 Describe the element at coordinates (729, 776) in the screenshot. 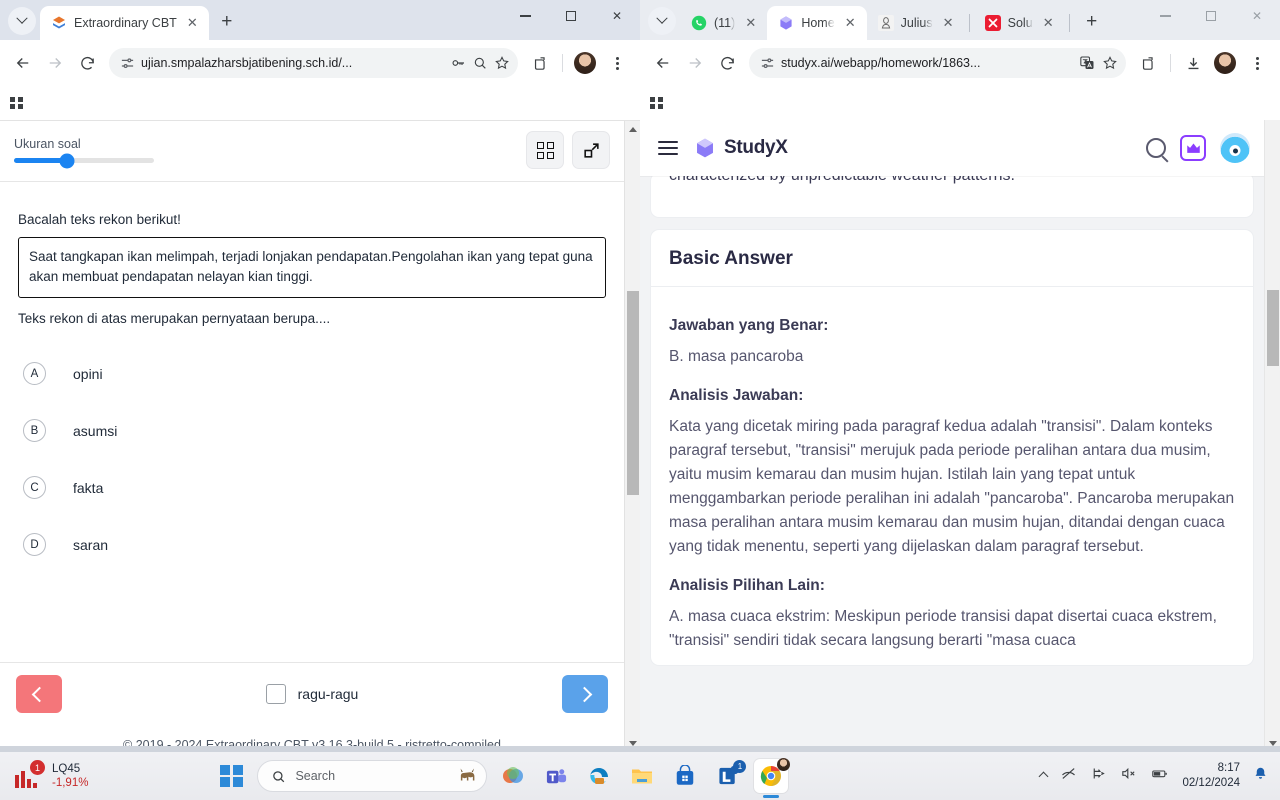

I see `linkedin-icon: 1` at that location.